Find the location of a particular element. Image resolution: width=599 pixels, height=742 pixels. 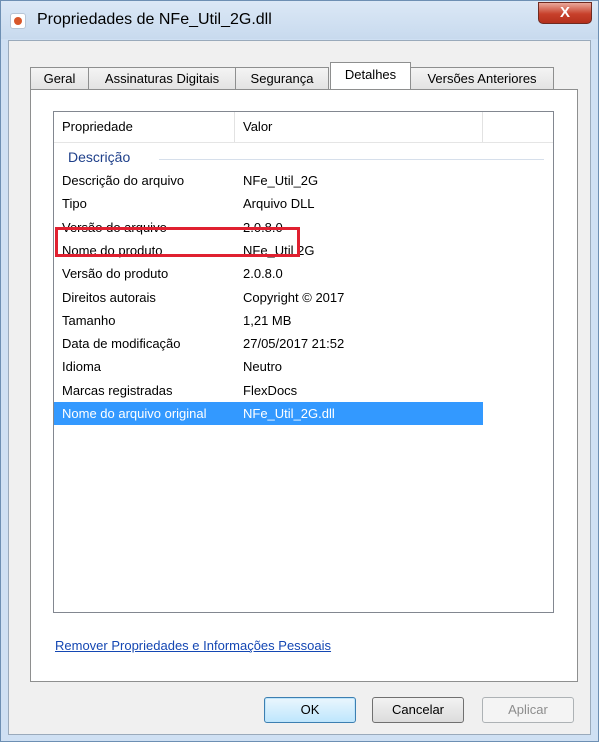

list-row: Direitos autorais Copyright © 2017 is located at coordinates (268, 297).